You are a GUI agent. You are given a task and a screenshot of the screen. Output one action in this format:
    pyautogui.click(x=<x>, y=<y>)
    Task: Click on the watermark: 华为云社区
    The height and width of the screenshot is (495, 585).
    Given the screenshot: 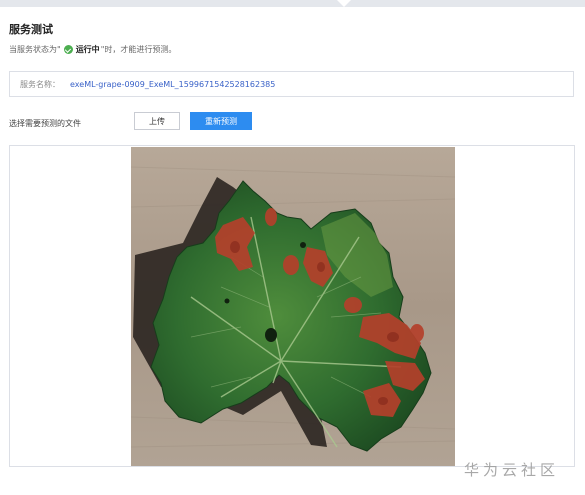 What is the action you would take?
    pyautogui.click(x=512, y=470)
    